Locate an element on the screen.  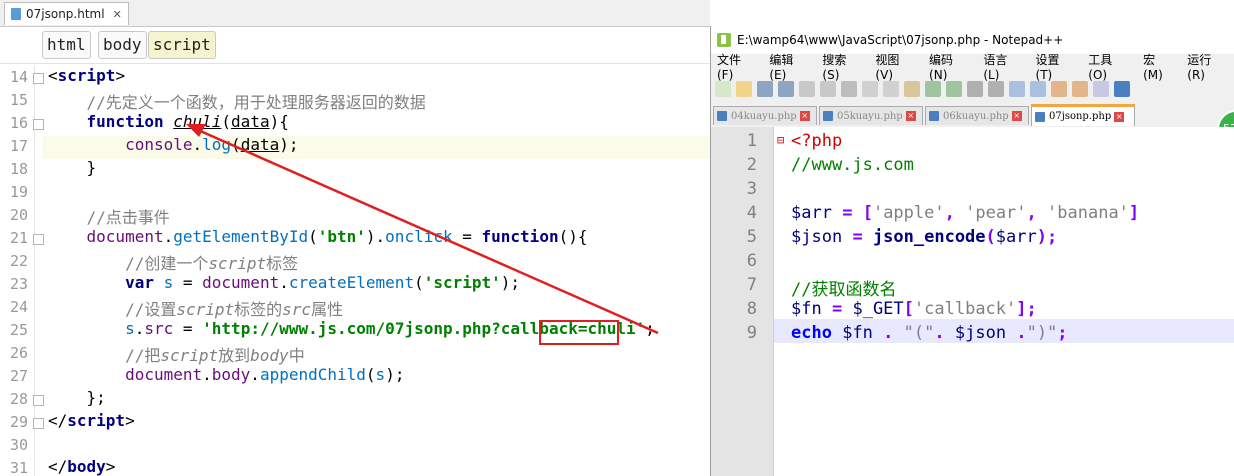
code-token: ( is located at coordinates (226, 121).